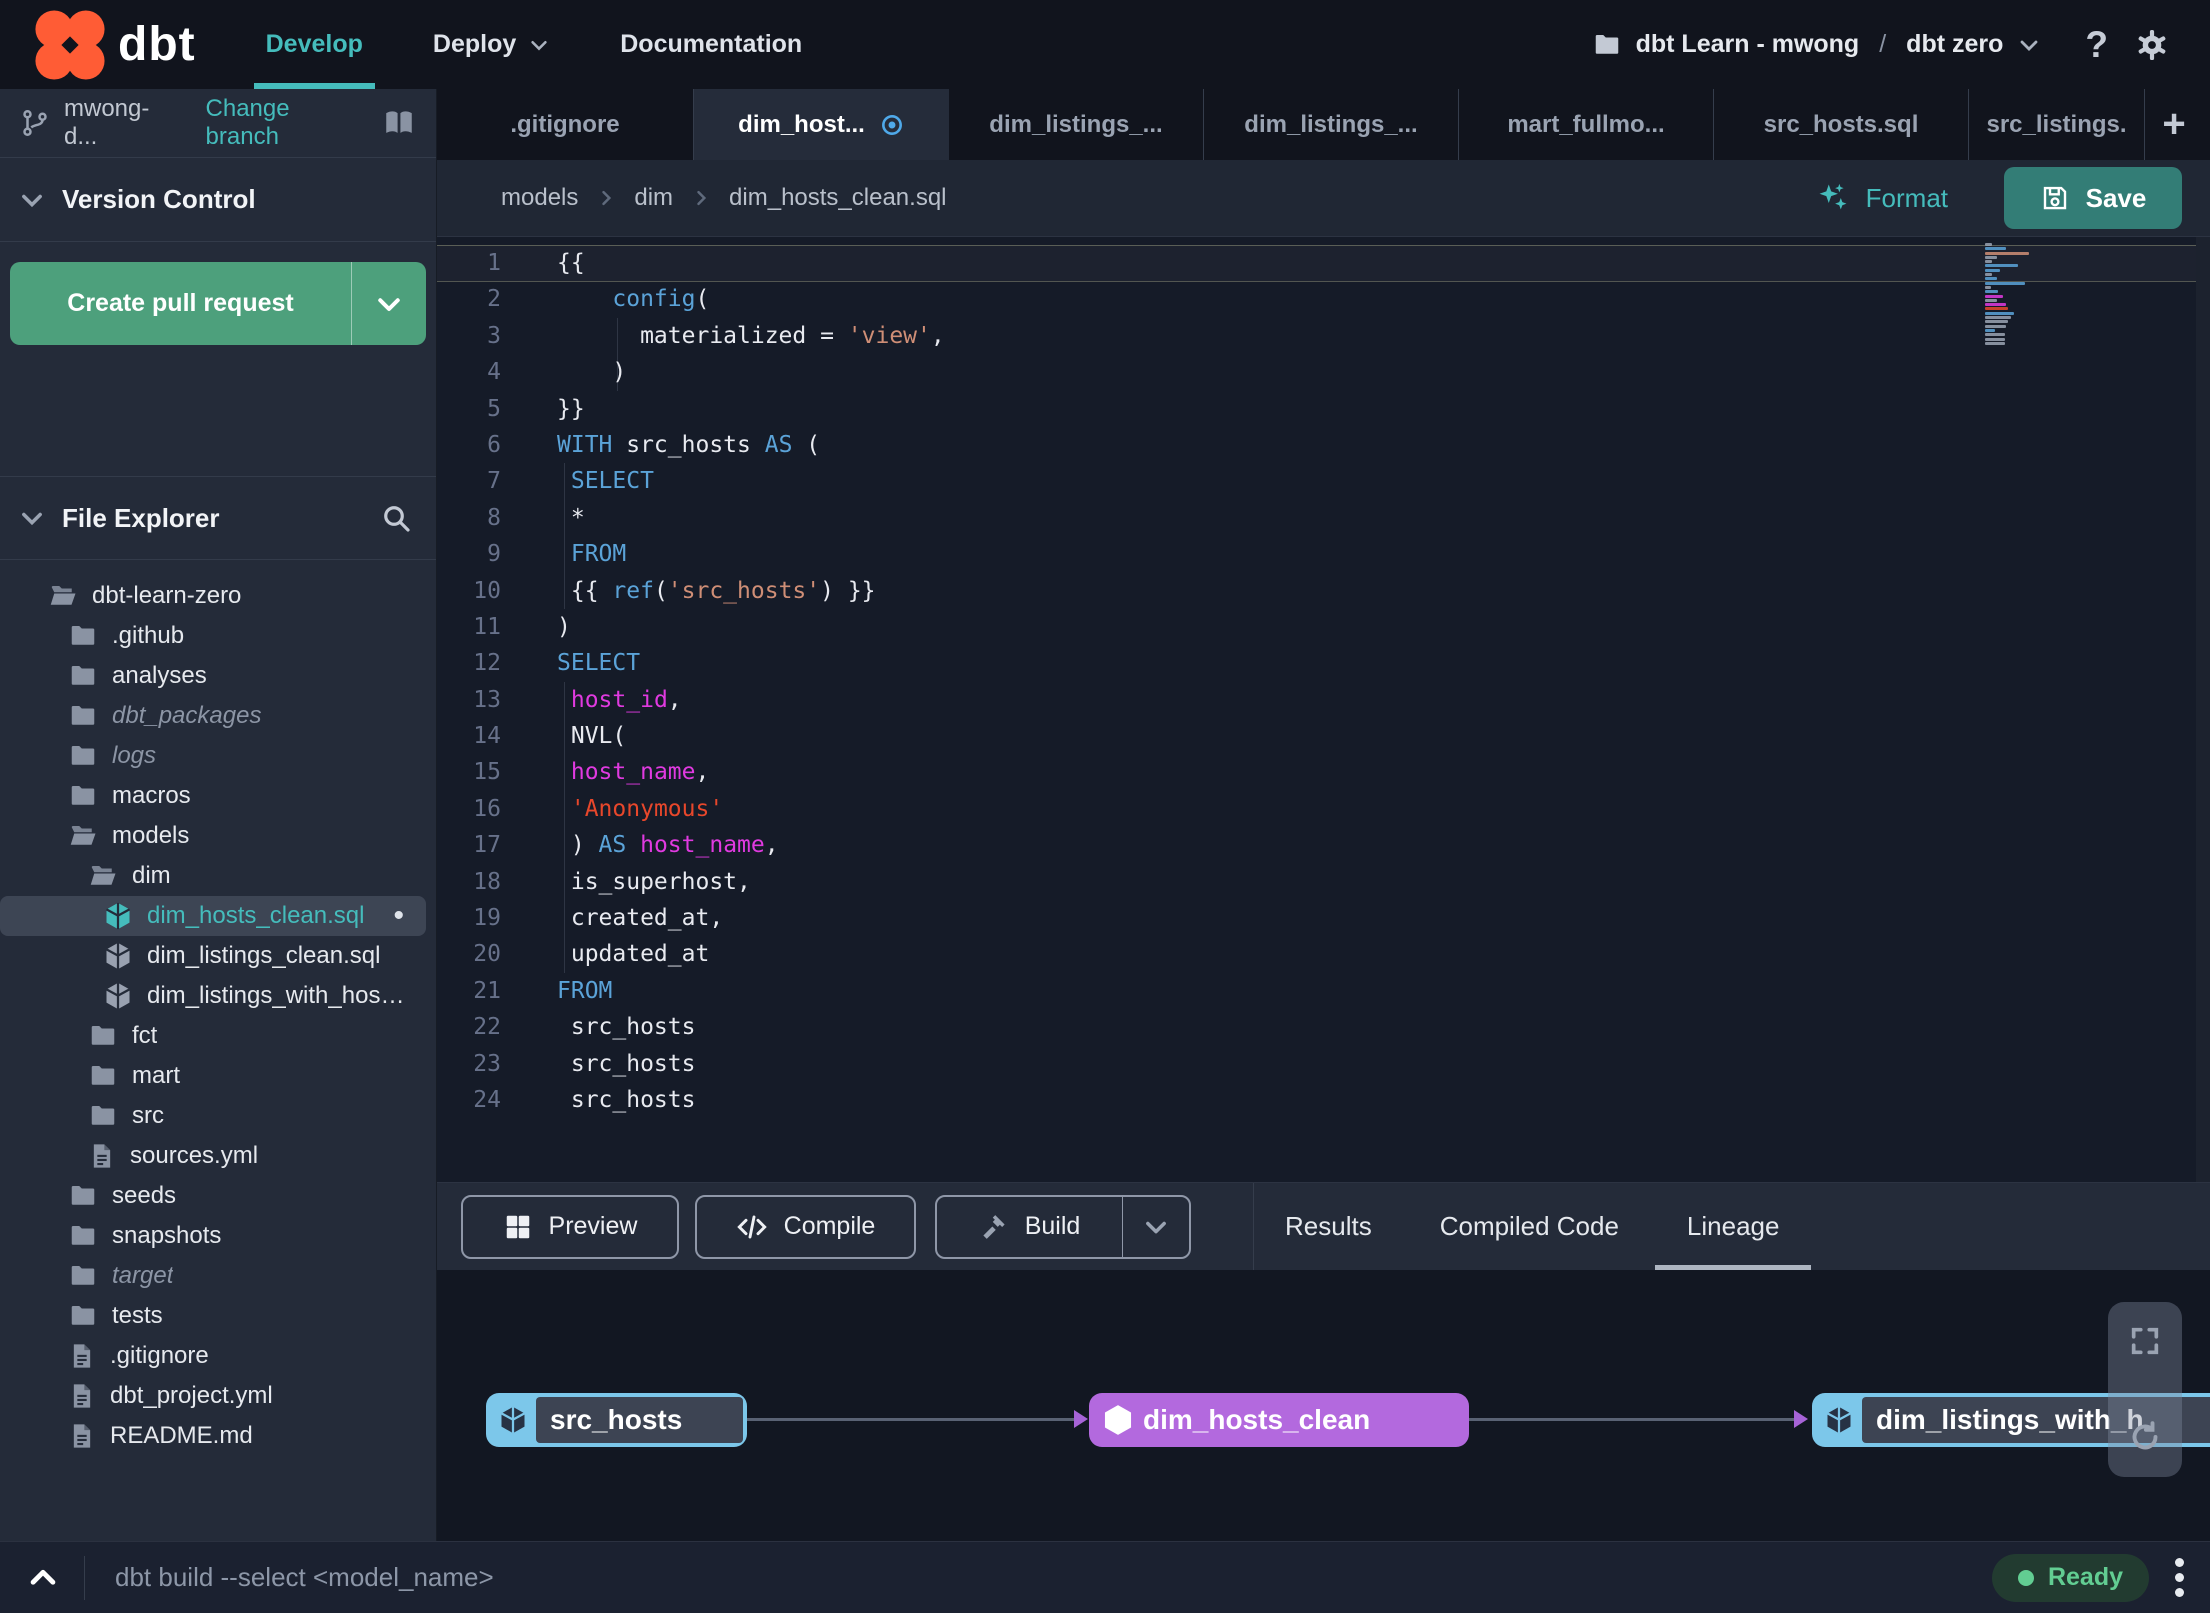  What do you see at coordinates (218, 956) in the screenshot?
I see `file-dim-listings-clean-sql: dim_listings_clean.sql` at bounding box center [218, 956].